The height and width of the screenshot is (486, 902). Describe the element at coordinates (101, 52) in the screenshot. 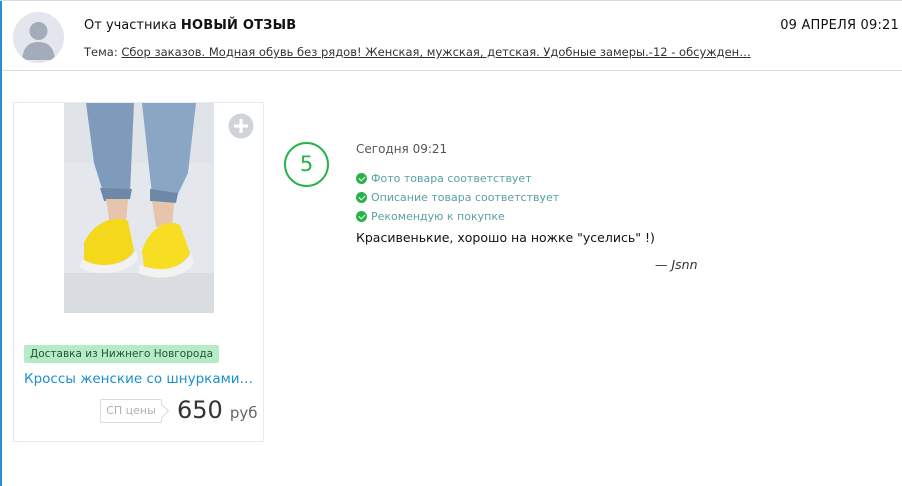

I see `topic-label: Тема:` at that location.